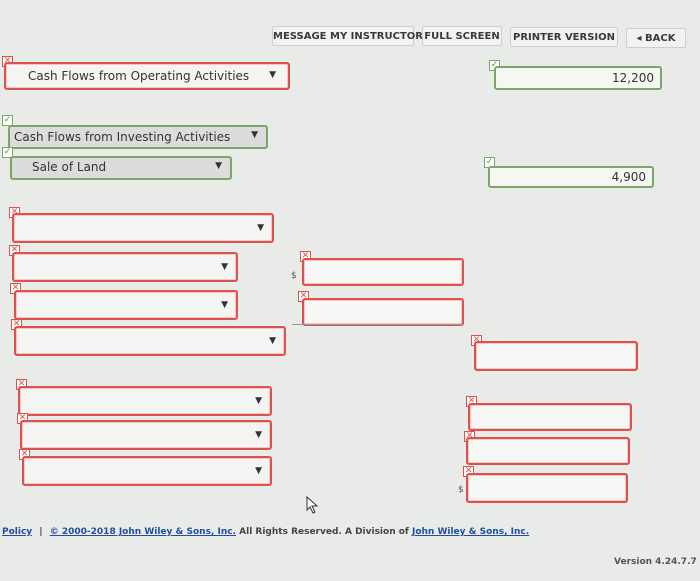 The height and width of the screenshot is (581, 700). Describe the element at coordinates (147, 471) in the screenshot. I see `line-item-select-7: ▼` at that location.